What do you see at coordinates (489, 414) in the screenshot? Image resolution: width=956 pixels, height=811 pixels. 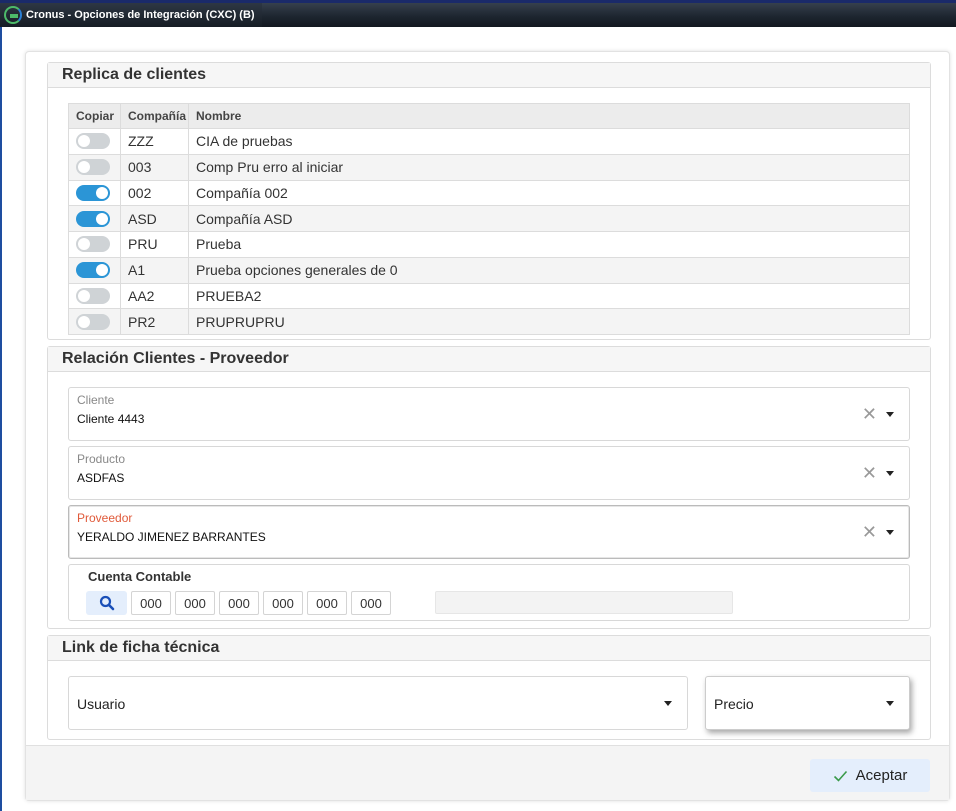 I see `cliente-select: Cliente Cliente 4443 ✕` at bounding box center [489, 414].